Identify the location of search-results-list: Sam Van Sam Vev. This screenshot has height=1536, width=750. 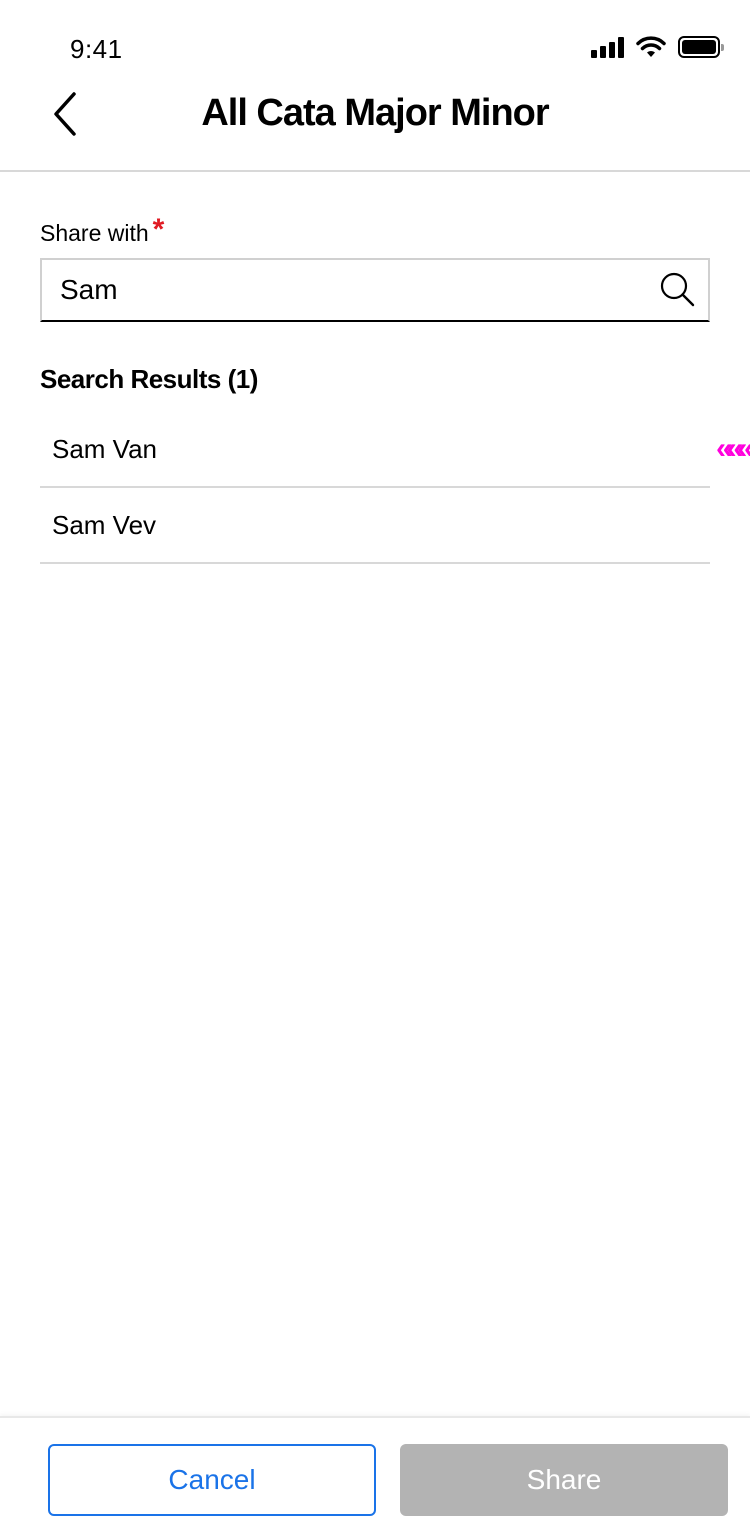
(375, 488).